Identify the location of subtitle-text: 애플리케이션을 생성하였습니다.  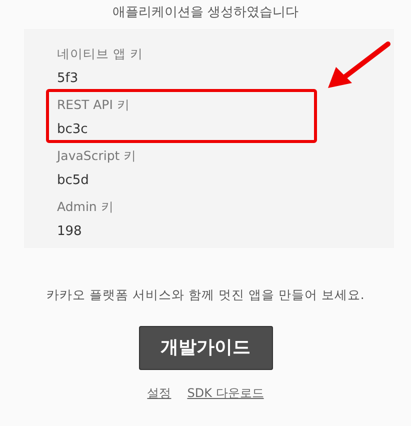
(205, 13).